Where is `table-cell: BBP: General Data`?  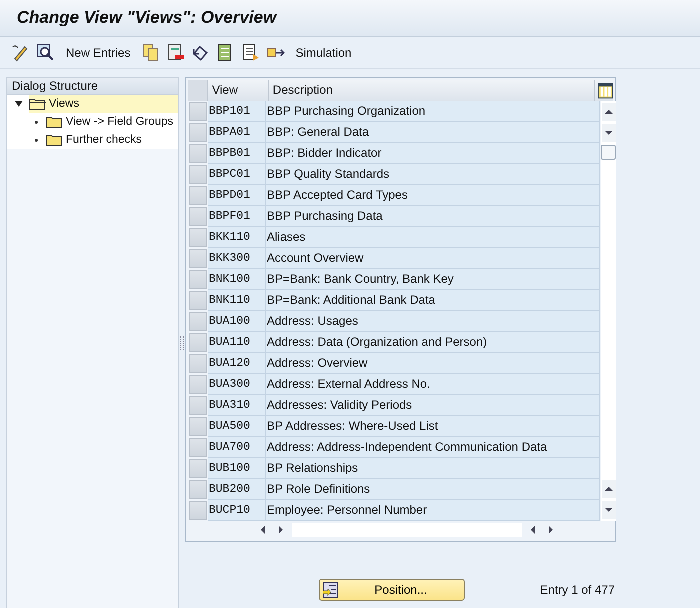
table-cell: BBP: General Data is located at coordinates (433, 132).